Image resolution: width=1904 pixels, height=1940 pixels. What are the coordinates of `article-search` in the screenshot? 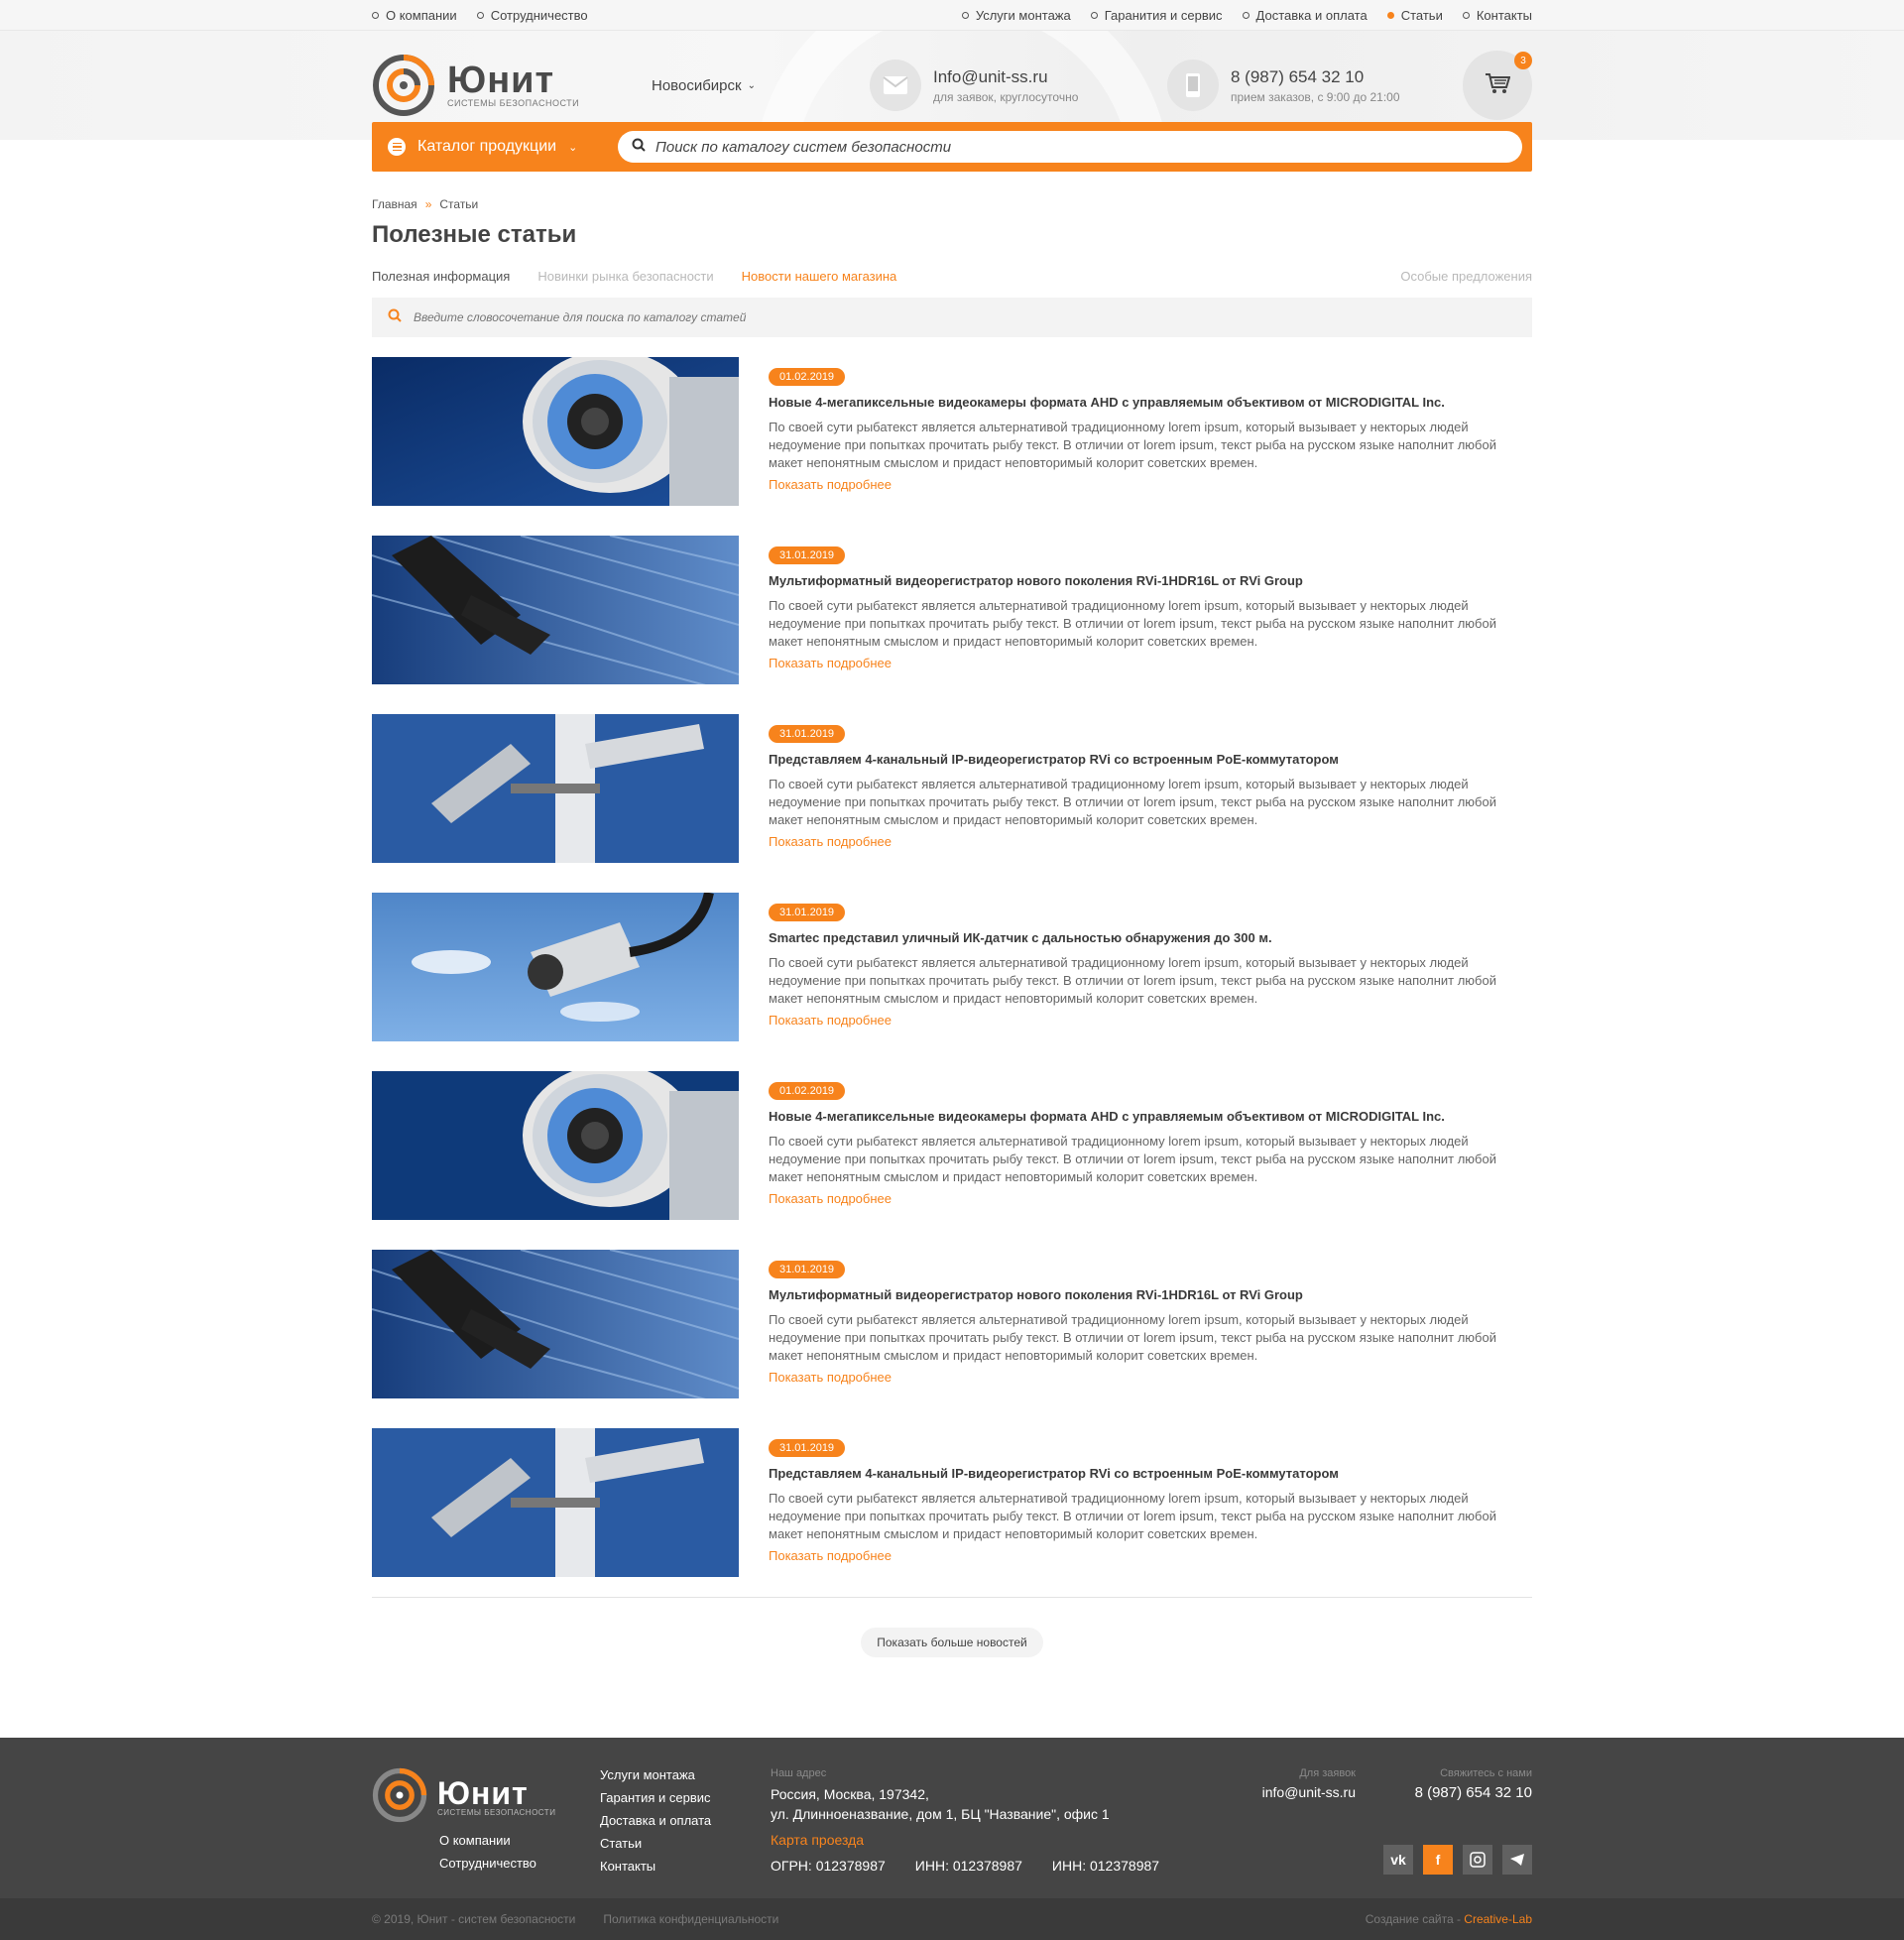 It's located at (952, 317).